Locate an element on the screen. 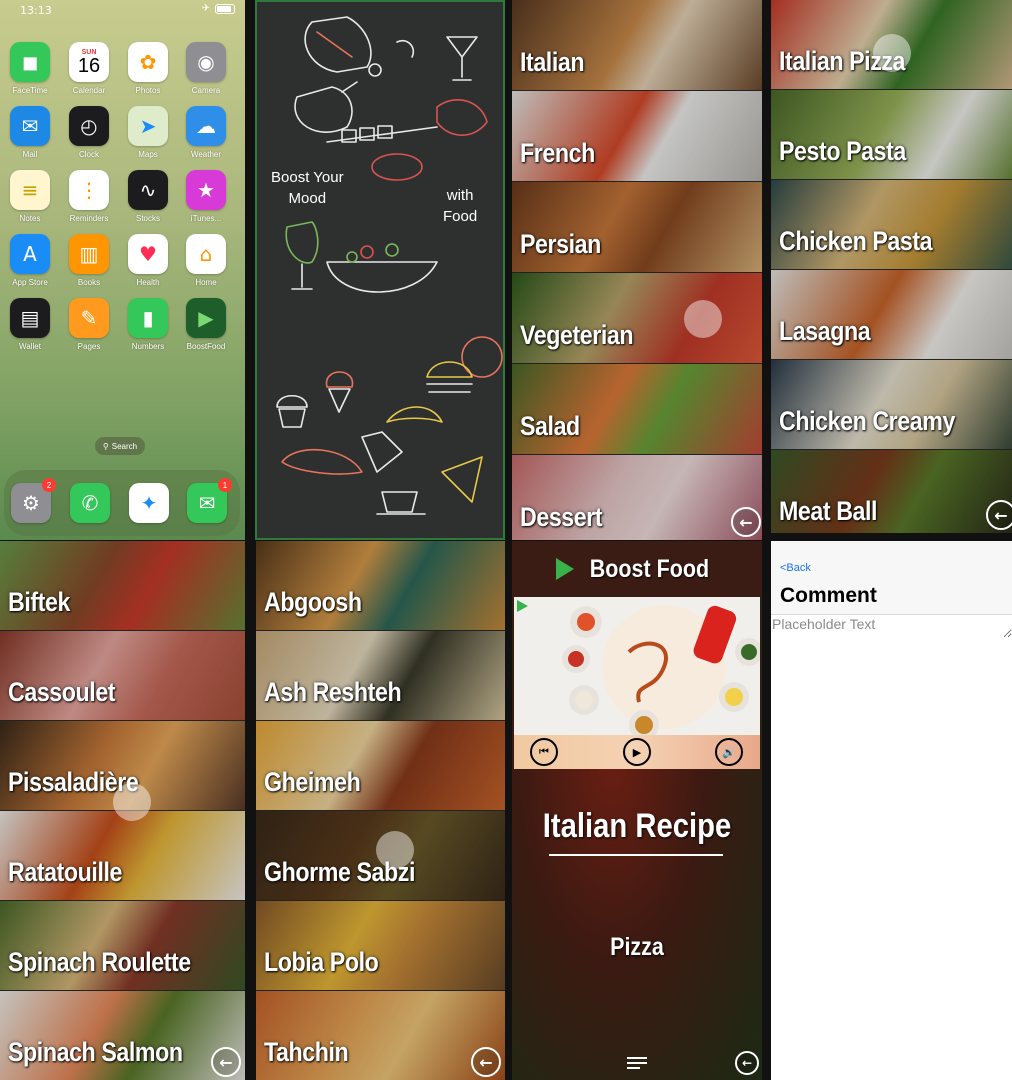 The height and width of the screenshot is (1080, 1012). splash-line-4: Food is located at coordinates (460, 216).